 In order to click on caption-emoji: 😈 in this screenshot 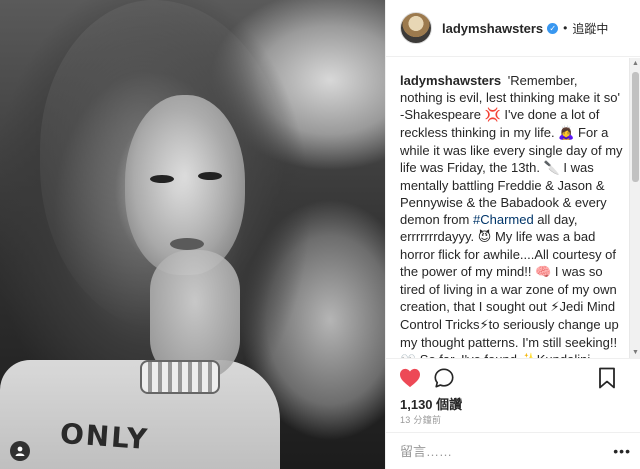, I will do `click(484, 237)`.